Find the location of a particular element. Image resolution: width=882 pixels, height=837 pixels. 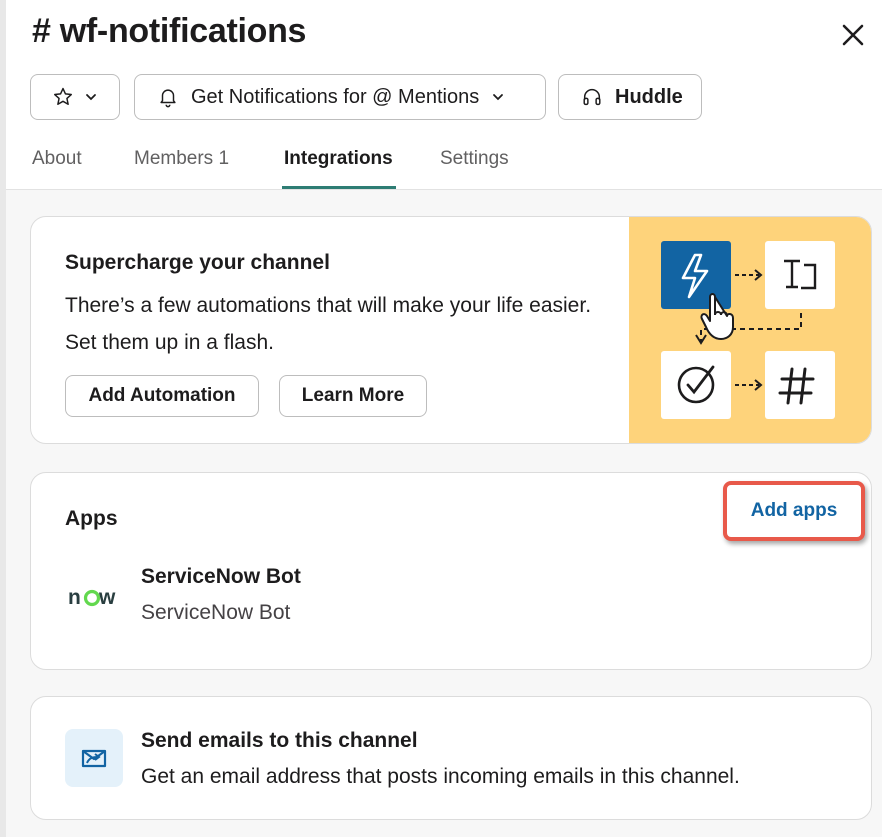

tab-about: About is located at coordinates (57, 159).